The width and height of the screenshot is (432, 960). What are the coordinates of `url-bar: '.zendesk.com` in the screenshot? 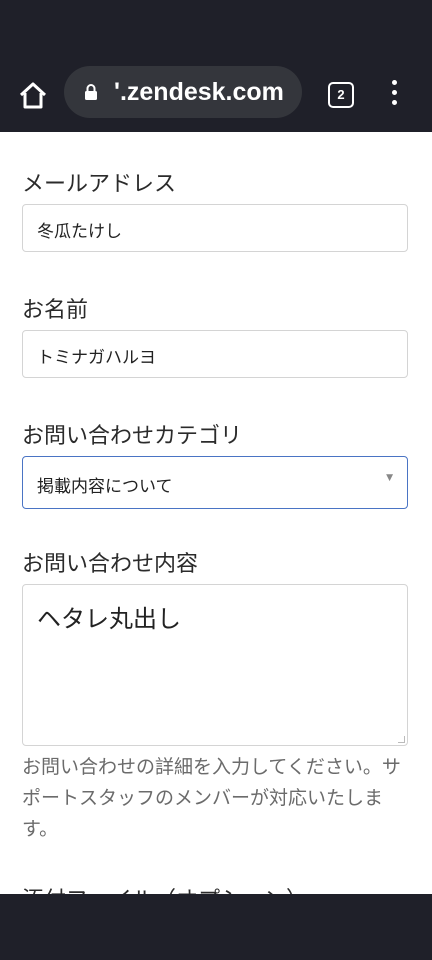 It's located at (183, 92).